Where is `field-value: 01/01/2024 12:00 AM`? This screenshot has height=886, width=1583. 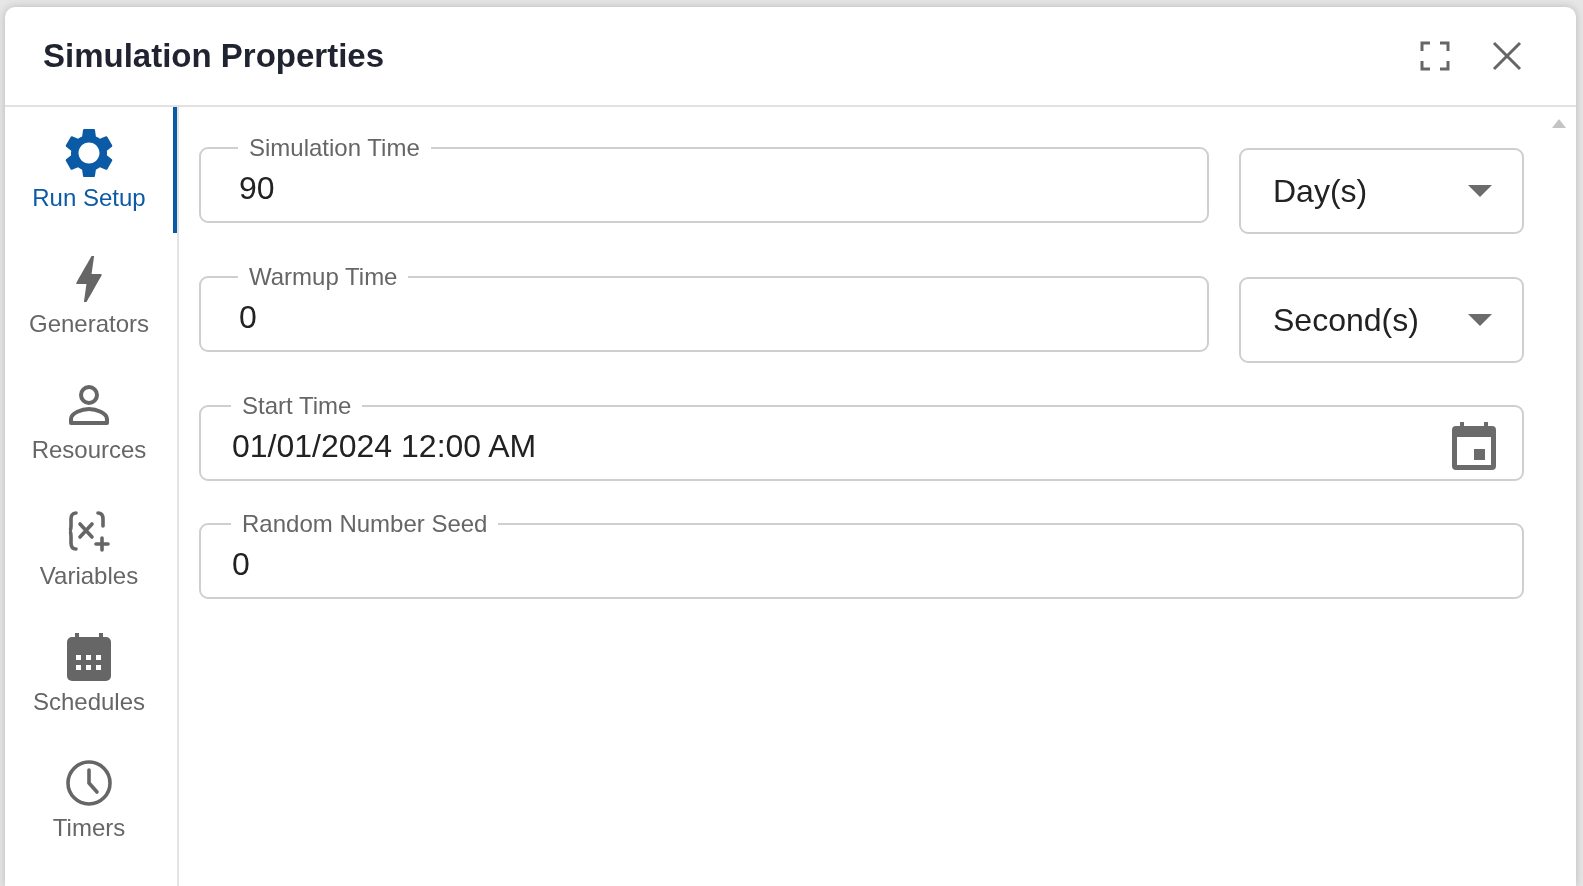
field-value: 01/01/2024 12:00 AM is located at coordinates (384, 446).